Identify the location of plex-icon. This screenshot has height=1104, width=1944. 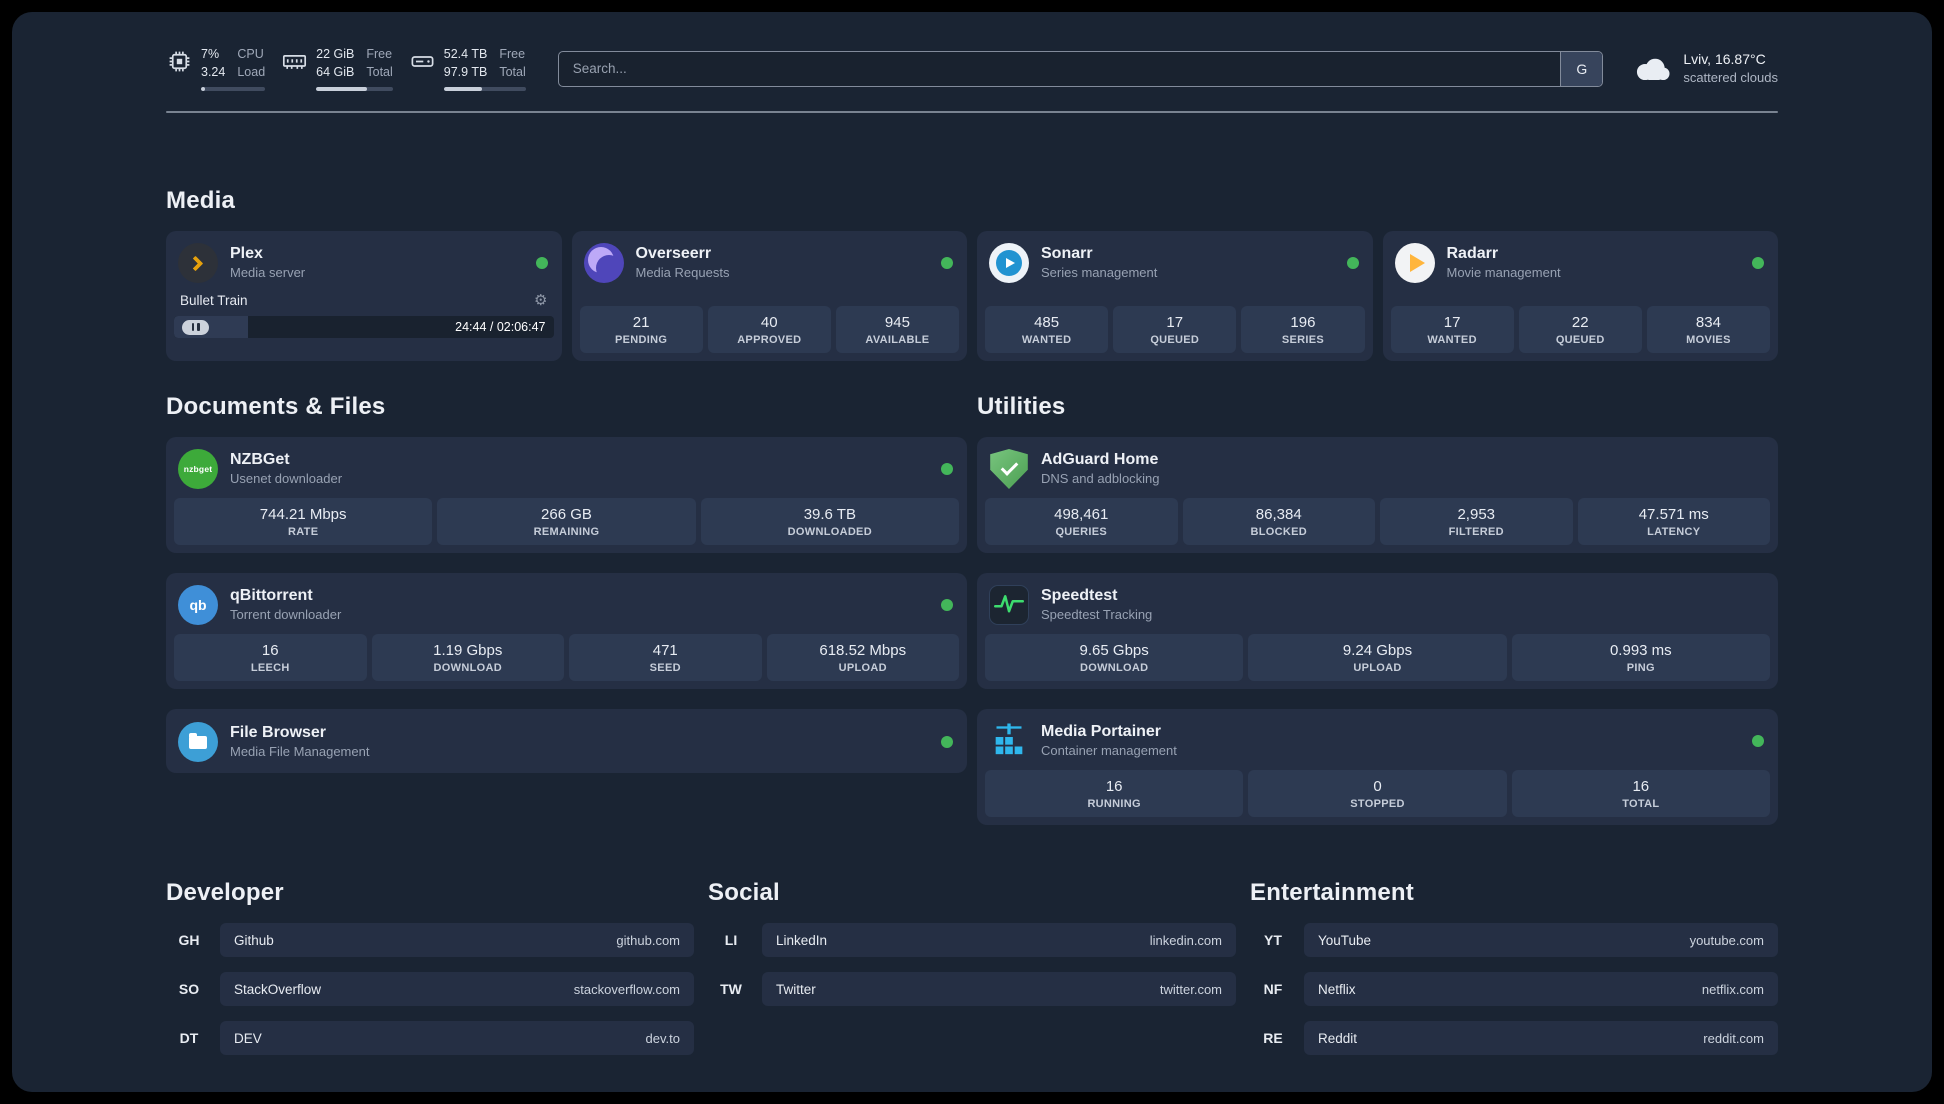
(198, 263).